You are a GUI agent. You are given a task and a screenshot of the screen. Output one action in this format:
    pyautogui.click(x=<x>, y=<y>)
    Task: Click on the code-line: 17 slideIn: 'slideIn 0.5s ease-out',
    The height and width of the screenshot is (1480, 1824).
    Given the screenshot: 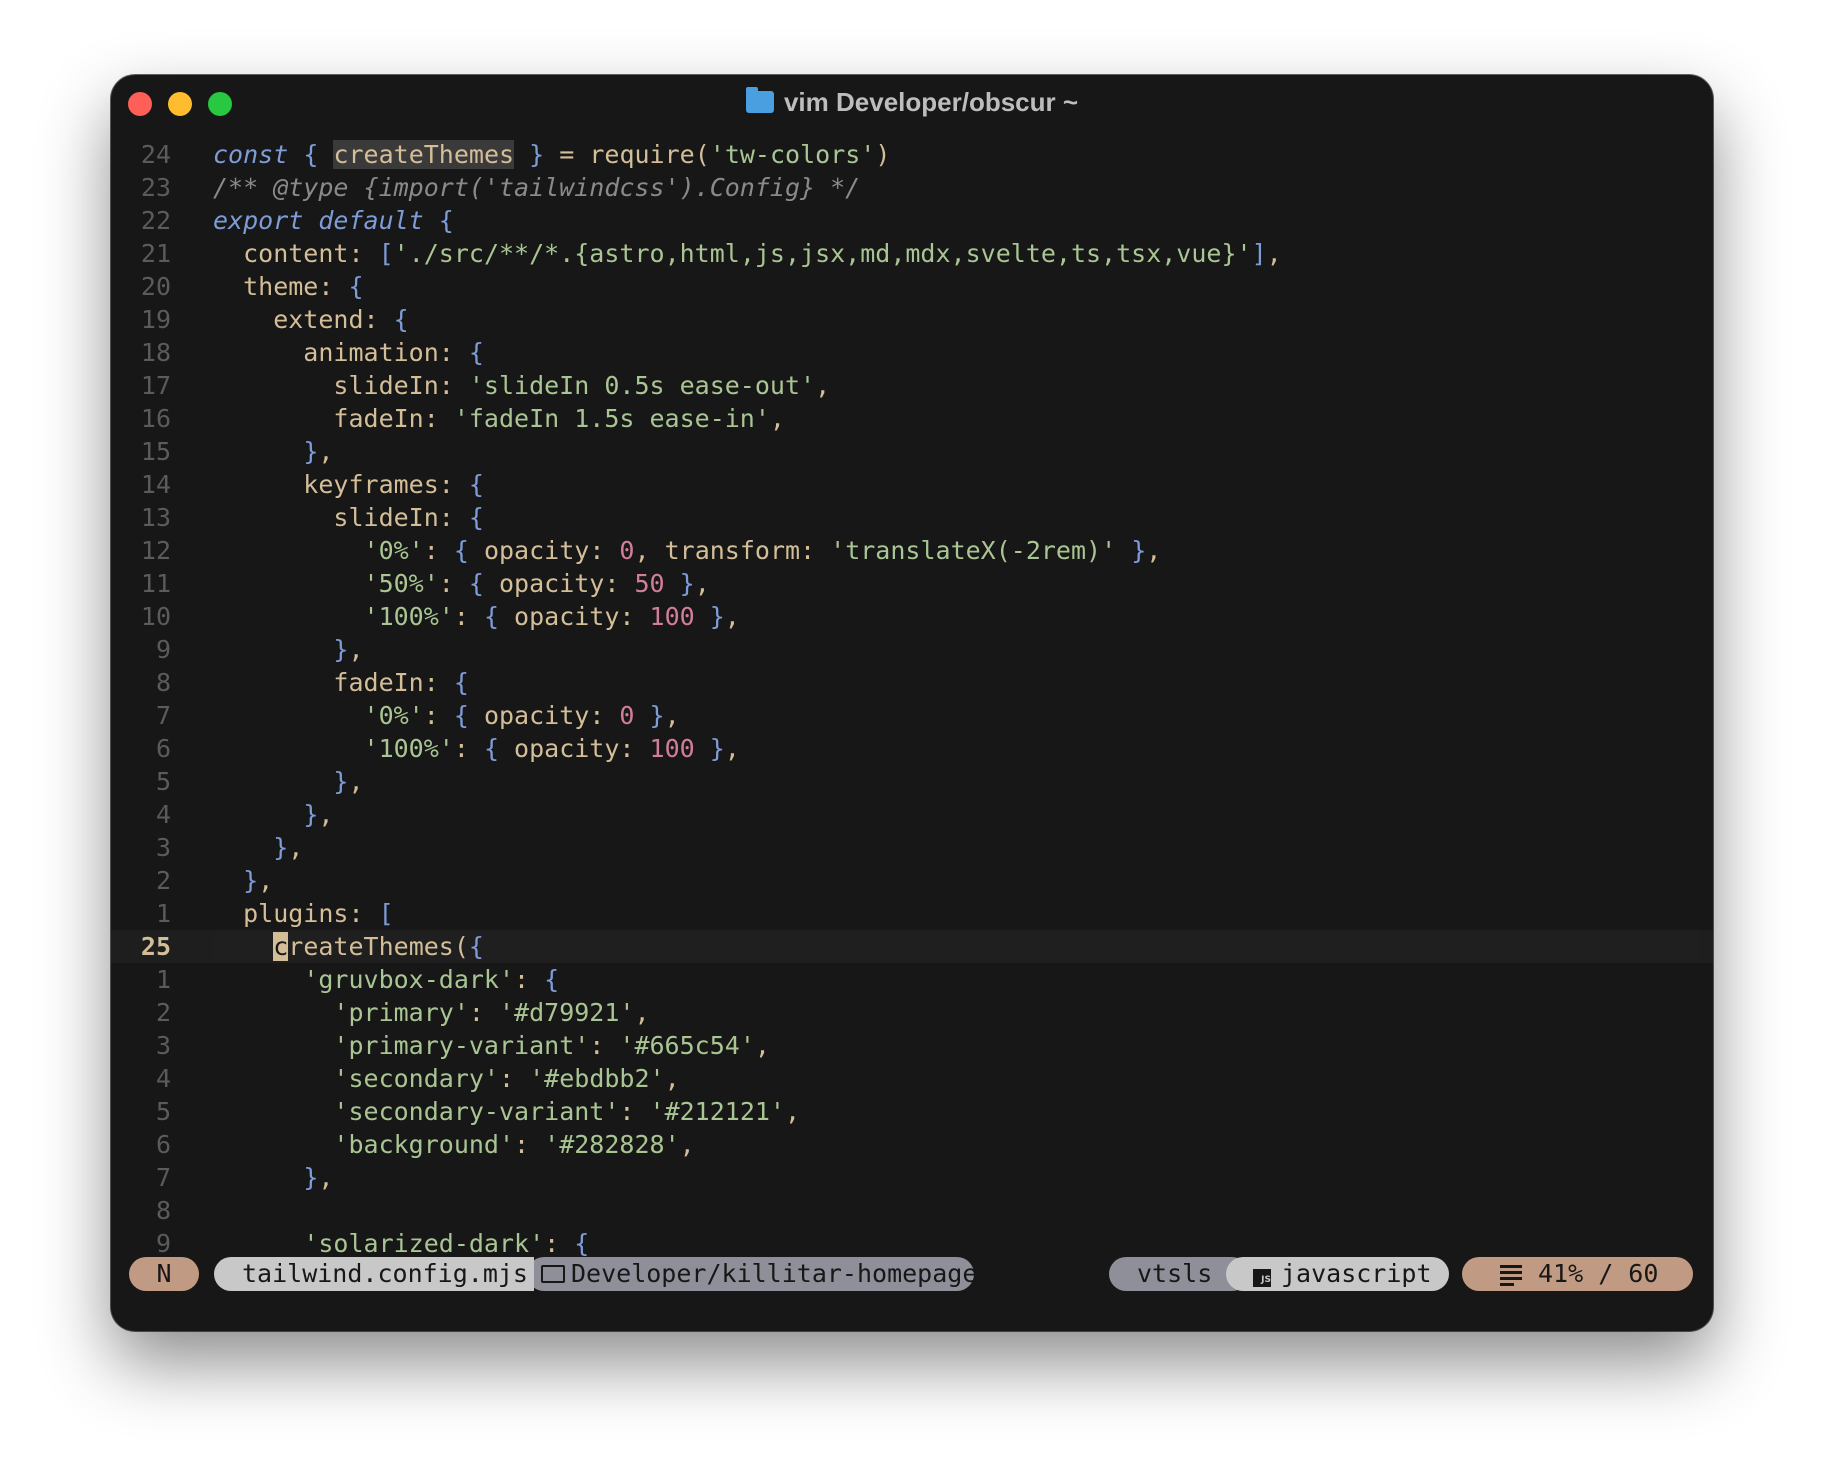 What is the action you would take?
    pyautogui.click(x=912, y=385)
    